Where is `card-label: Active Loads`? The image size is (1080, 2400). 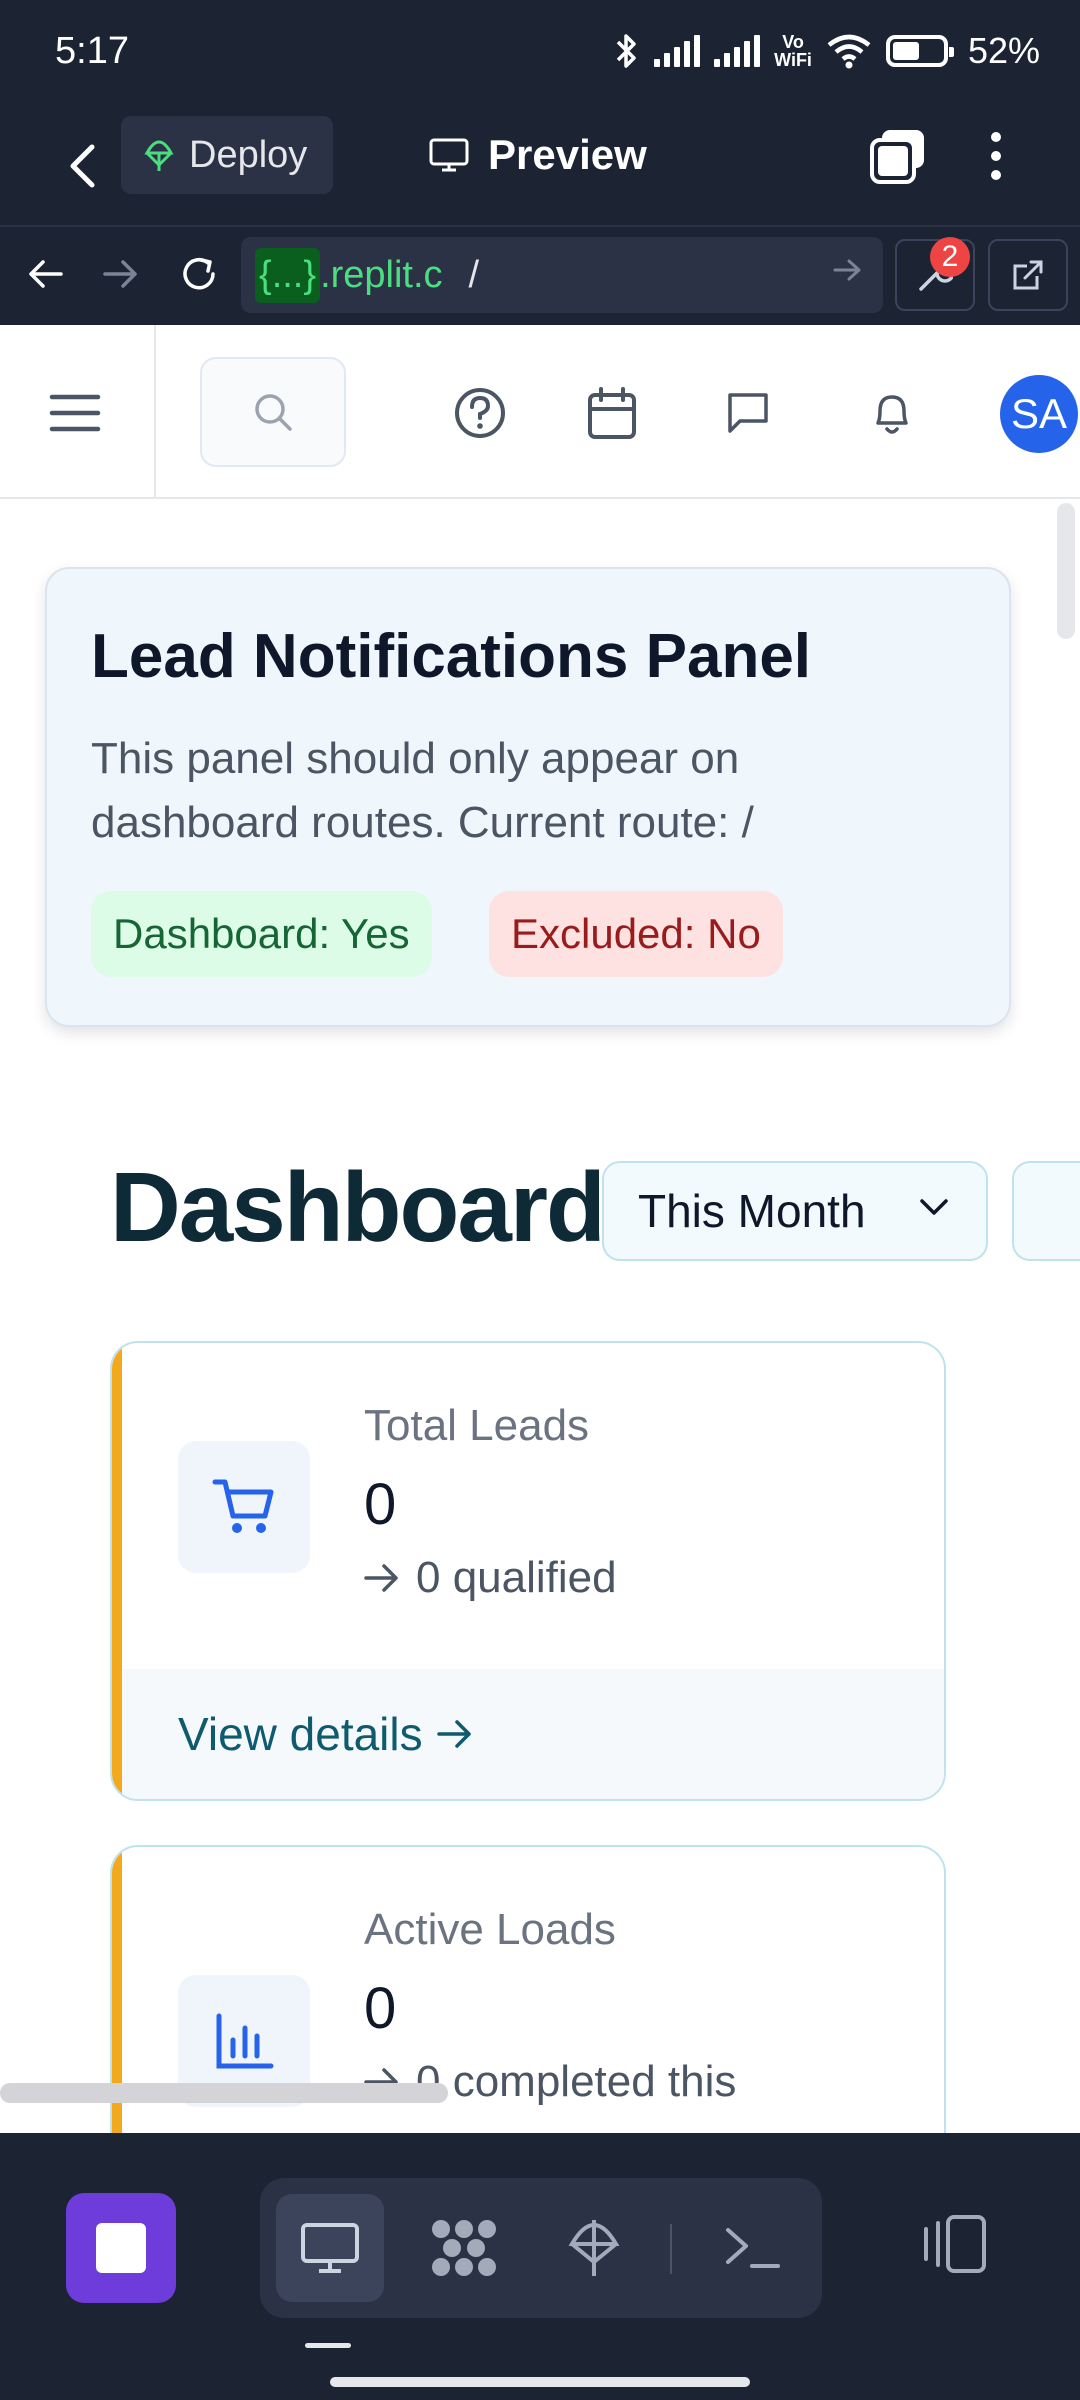
card-label: Active Loads is located at coordinates (490, 1929).